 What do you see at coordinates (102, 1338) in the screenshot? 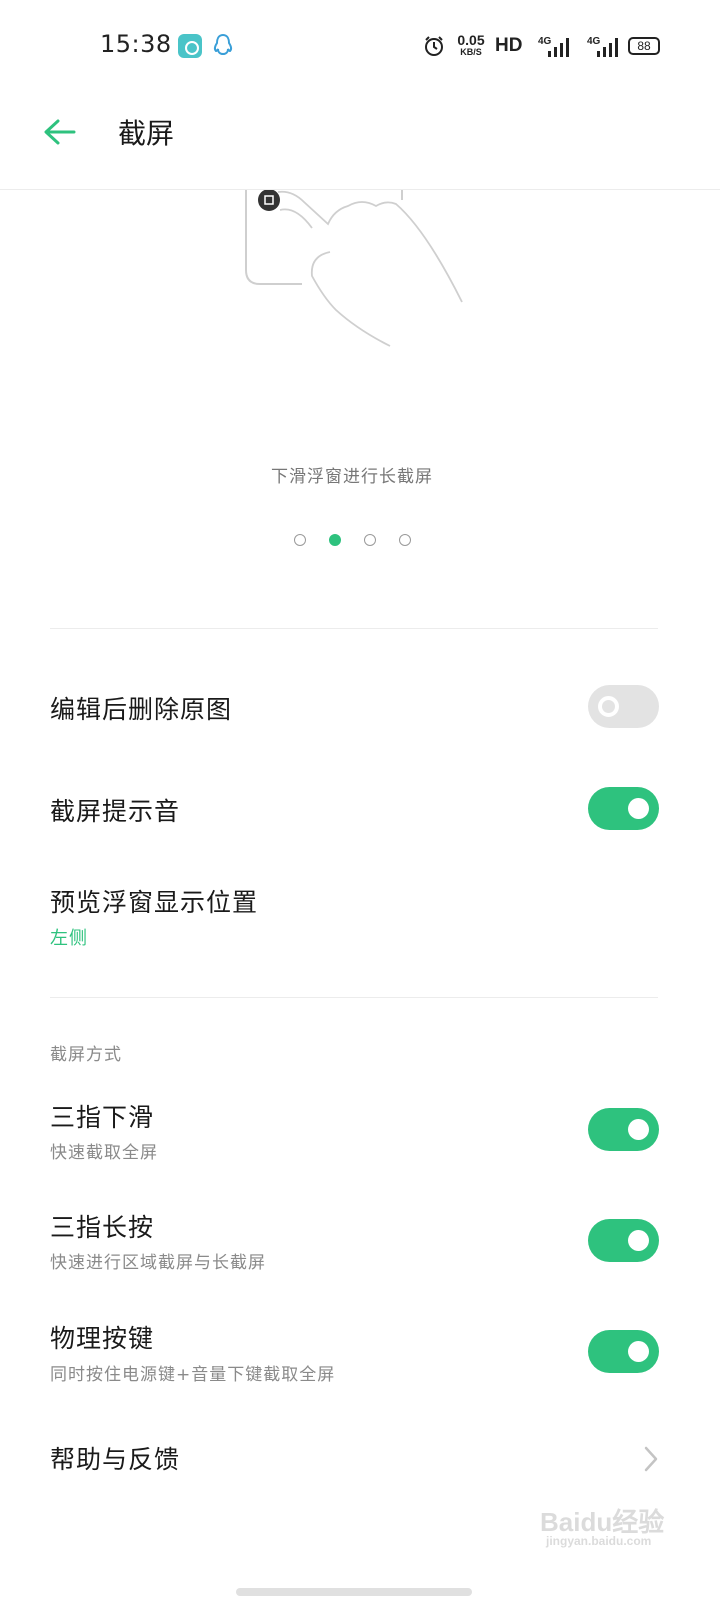
I see `setting-label: 物理按键` at bounding box center [102, 1338].